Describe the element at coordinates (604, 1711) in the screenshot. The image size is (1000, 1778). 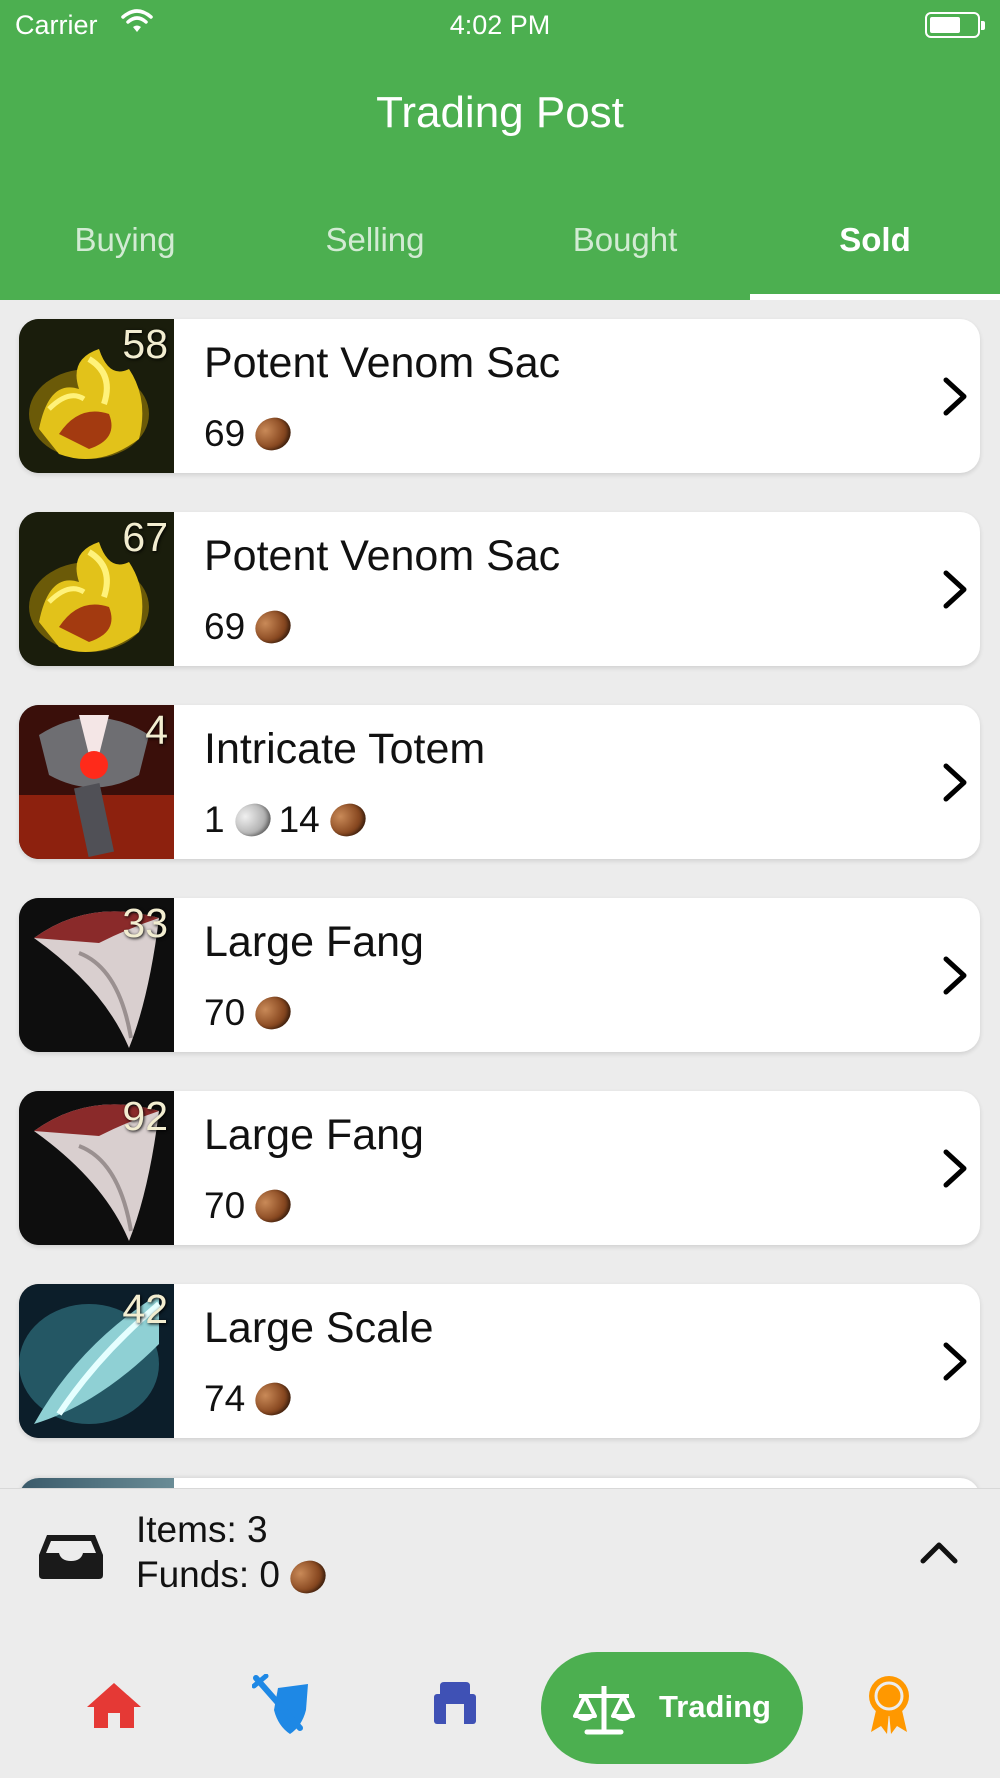
I see `trading-scale-icon` at that location.